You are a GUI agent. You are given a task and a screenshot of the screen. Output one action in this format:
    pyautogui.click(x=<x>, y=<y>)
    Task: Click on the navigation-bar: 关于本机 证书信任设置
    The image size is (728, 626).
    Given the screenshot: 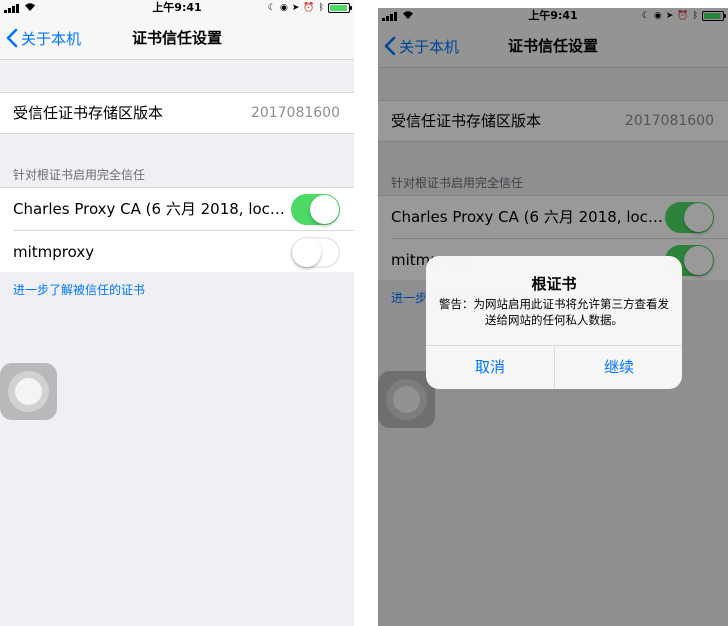 What is the action you would take?
    pyautogui.click(x=177, y=38)
    